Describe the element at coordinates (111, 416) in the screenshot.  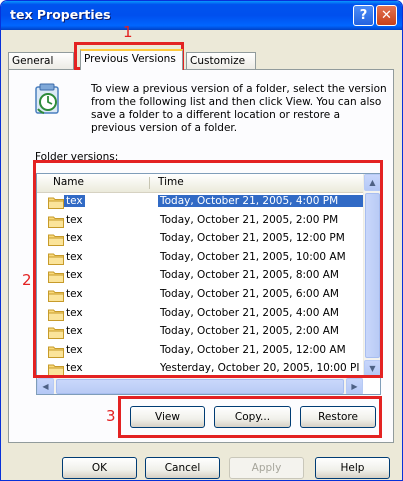
I see `callout-number-3: 3` at that location.